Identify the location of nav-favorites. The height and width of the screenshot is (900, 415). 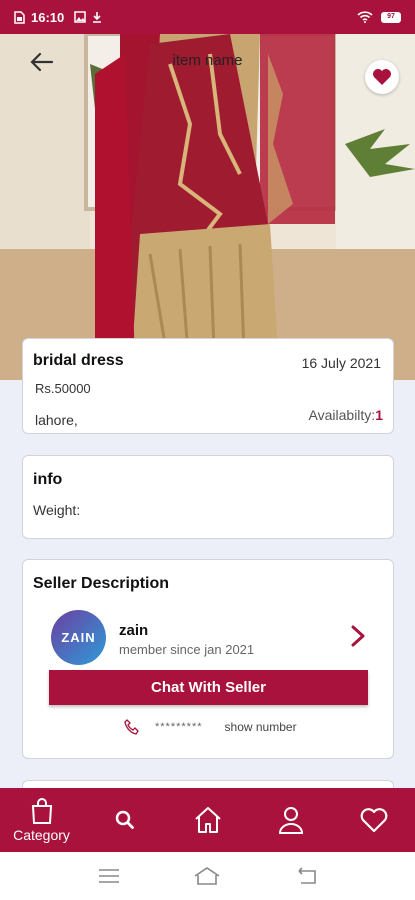
(373, 820).